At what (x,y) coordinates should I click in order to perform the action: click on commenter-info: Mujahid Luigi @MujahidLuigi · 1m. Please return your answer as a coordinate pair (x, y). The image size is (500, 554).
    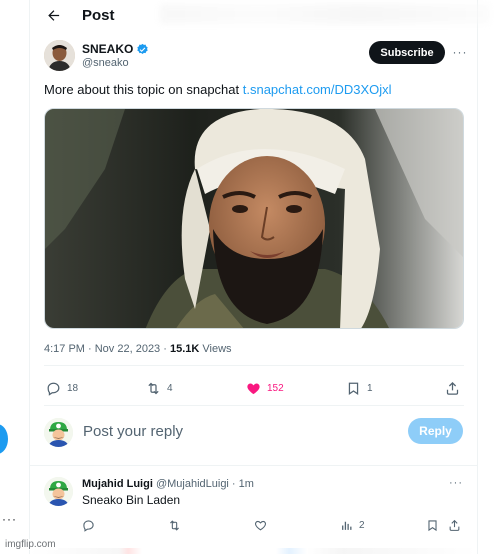
    Looking at the image, I should click on (168, 484).